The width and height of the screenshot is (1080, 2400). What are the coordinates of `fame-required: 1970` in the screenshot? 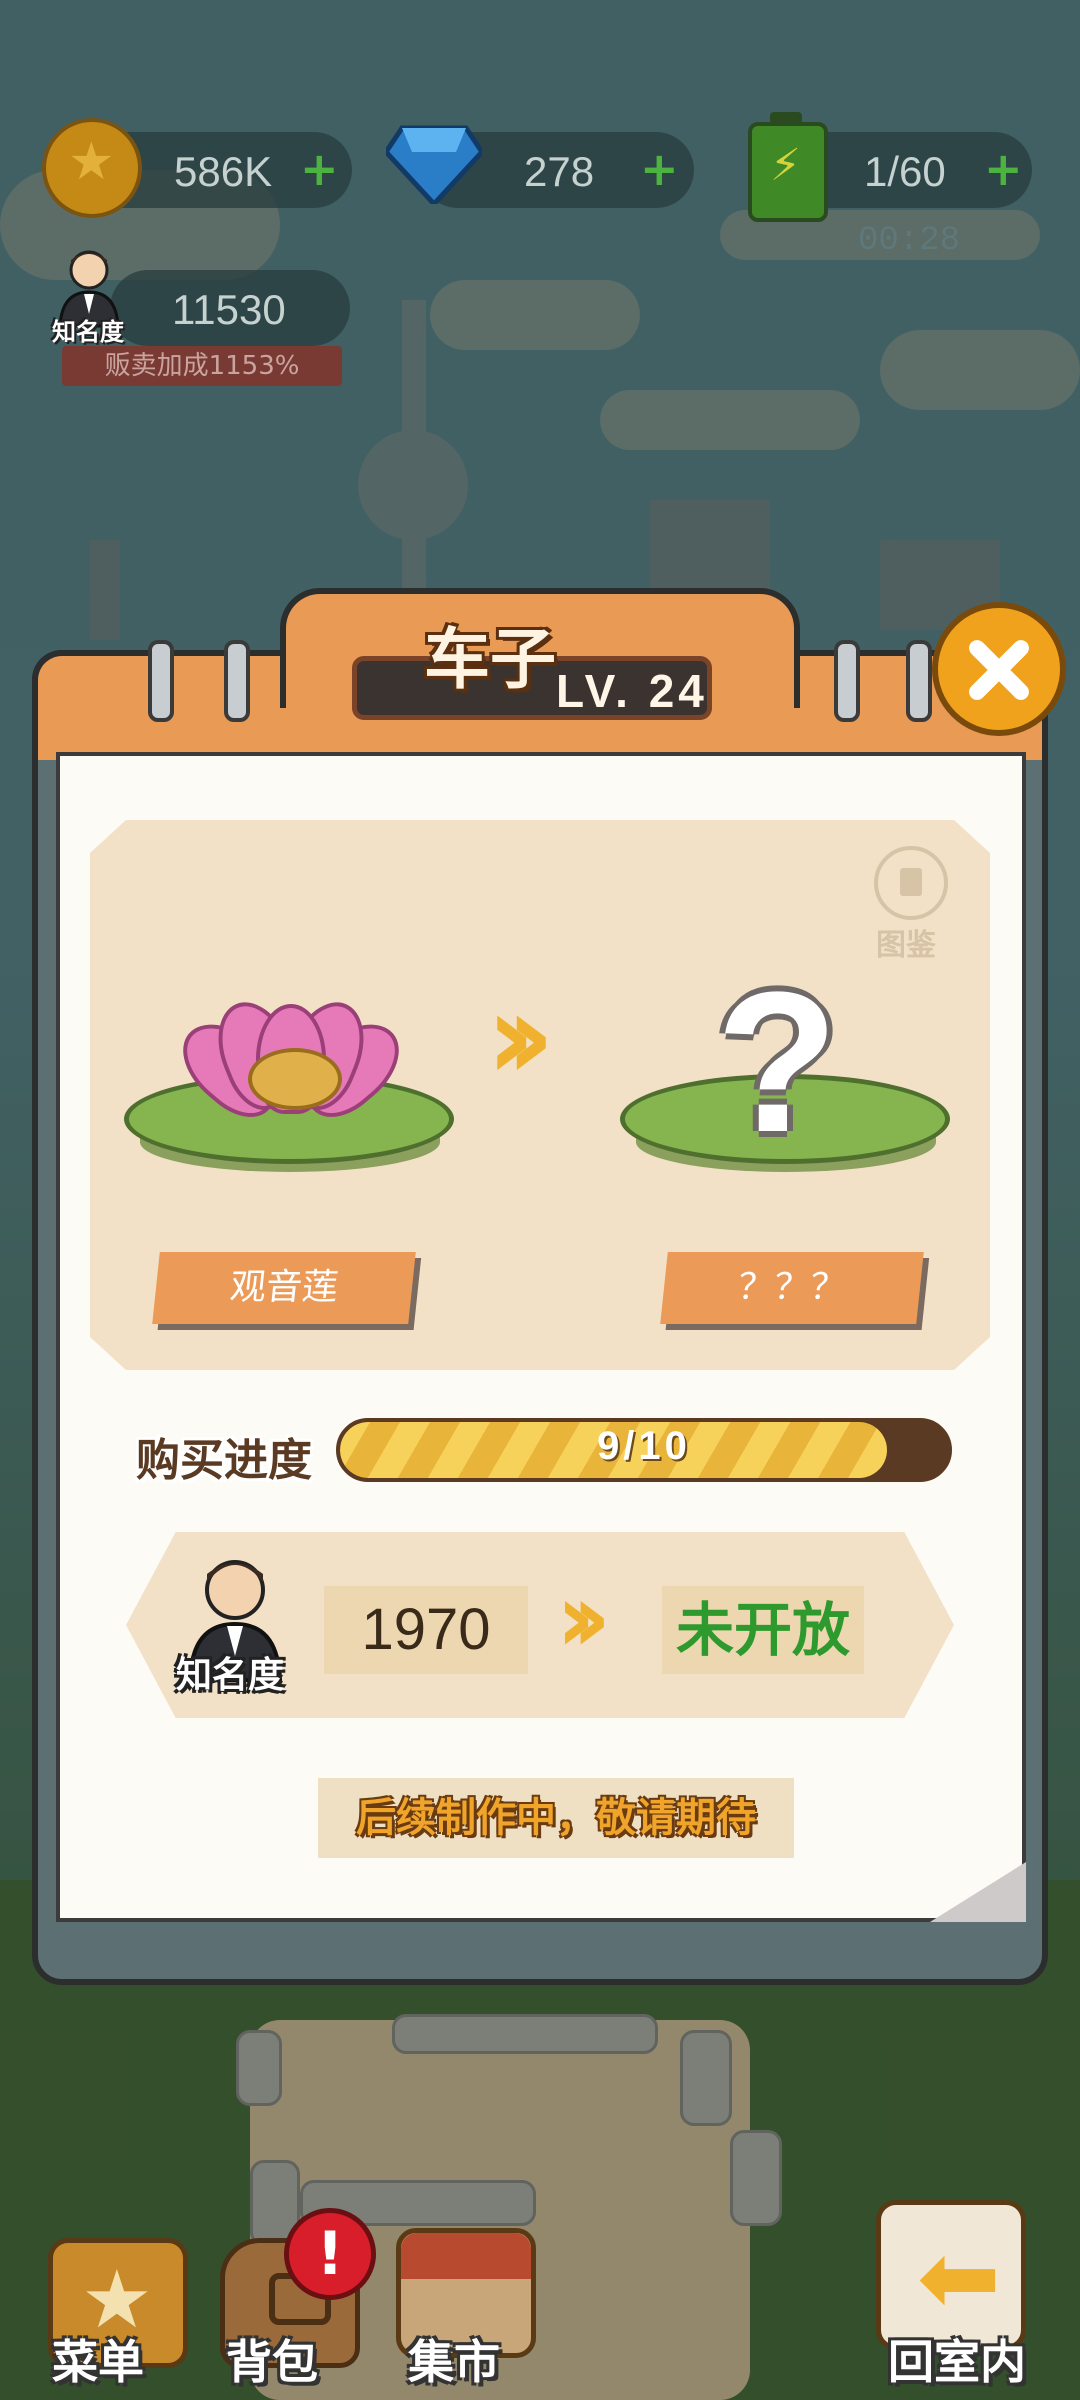 It's located at (426, 1630).